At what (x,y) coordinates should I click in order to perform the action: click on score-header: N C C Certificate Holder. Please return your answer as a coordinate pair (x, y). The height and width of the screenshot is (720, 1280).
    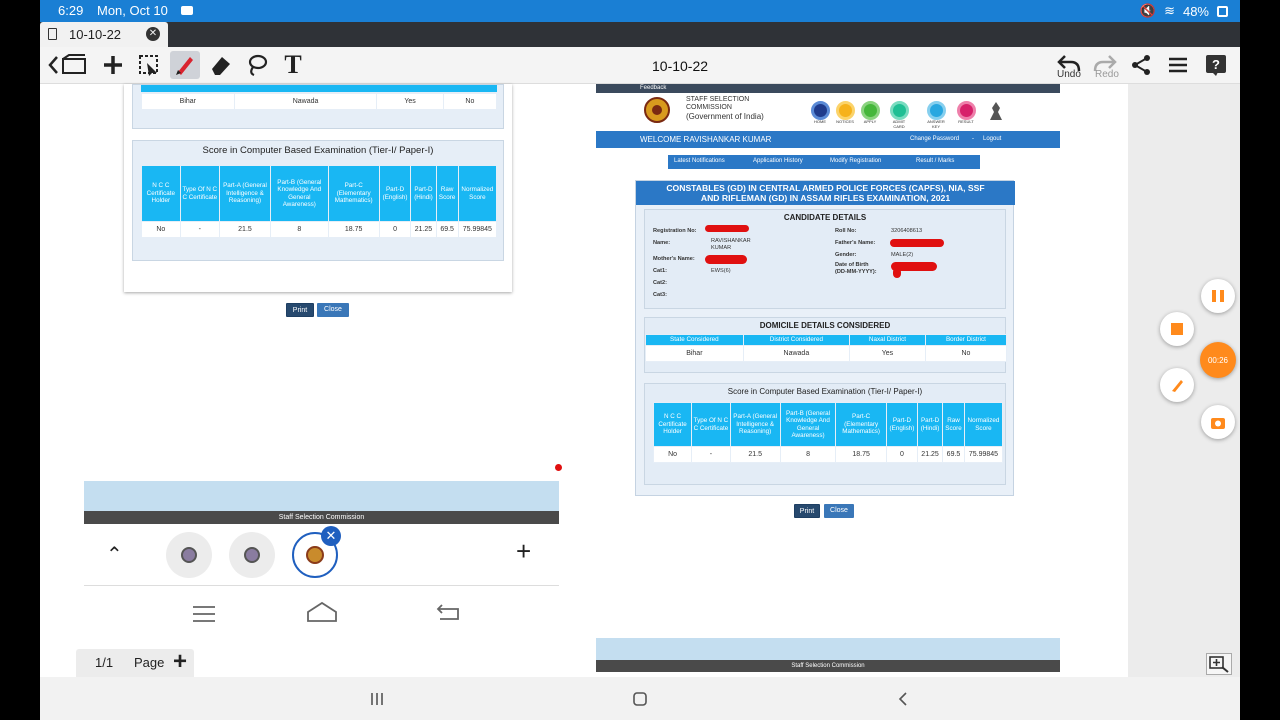
    Looking at the image, I should click on (161, 193).